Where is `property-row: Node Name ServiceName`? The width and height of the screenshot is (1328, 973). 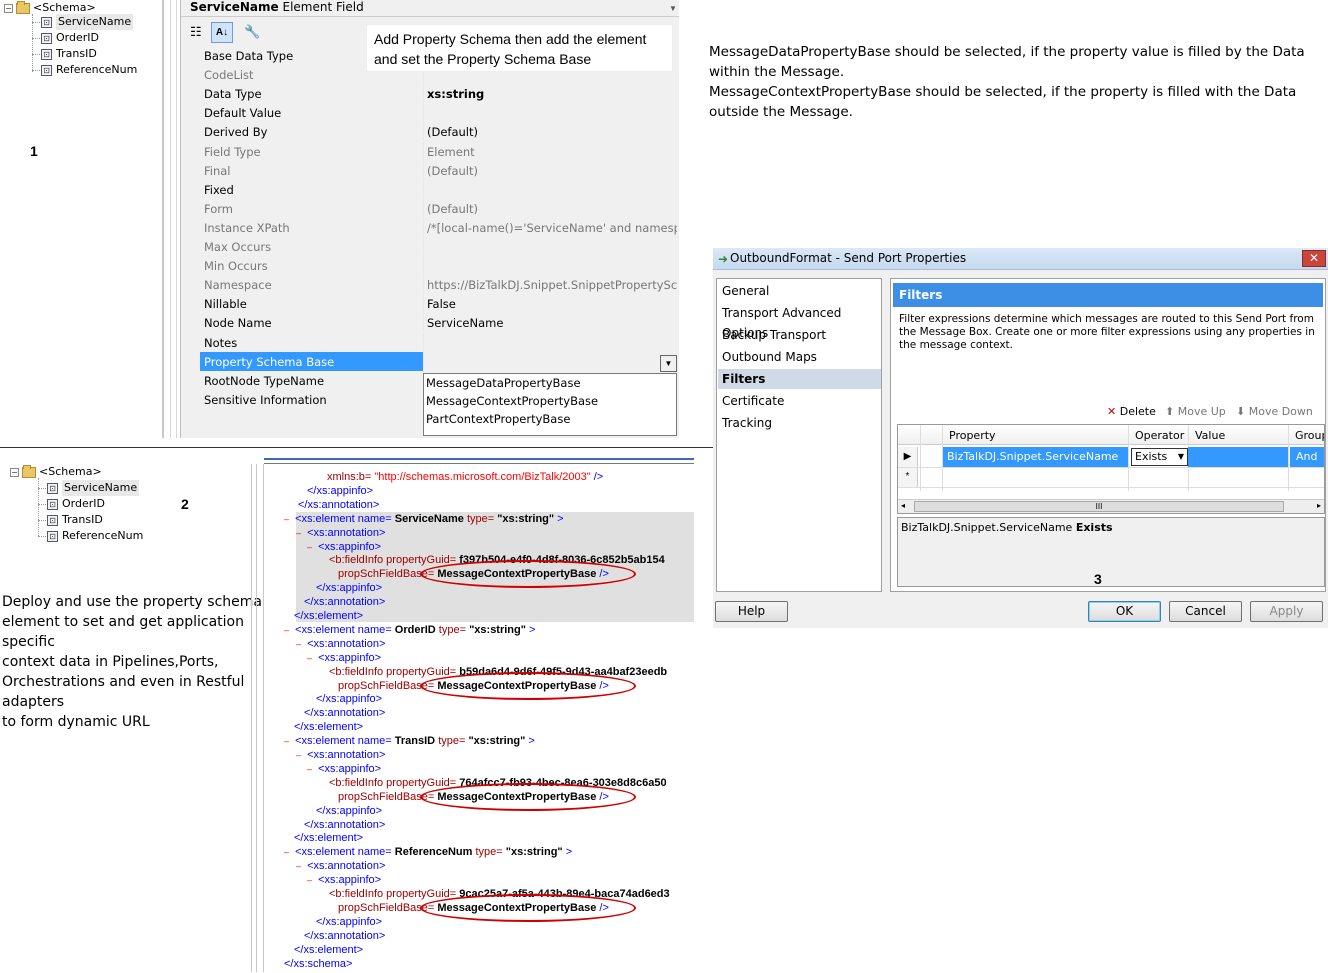
property-row: Node Name ServiceName is located at coordinates (439, 323).